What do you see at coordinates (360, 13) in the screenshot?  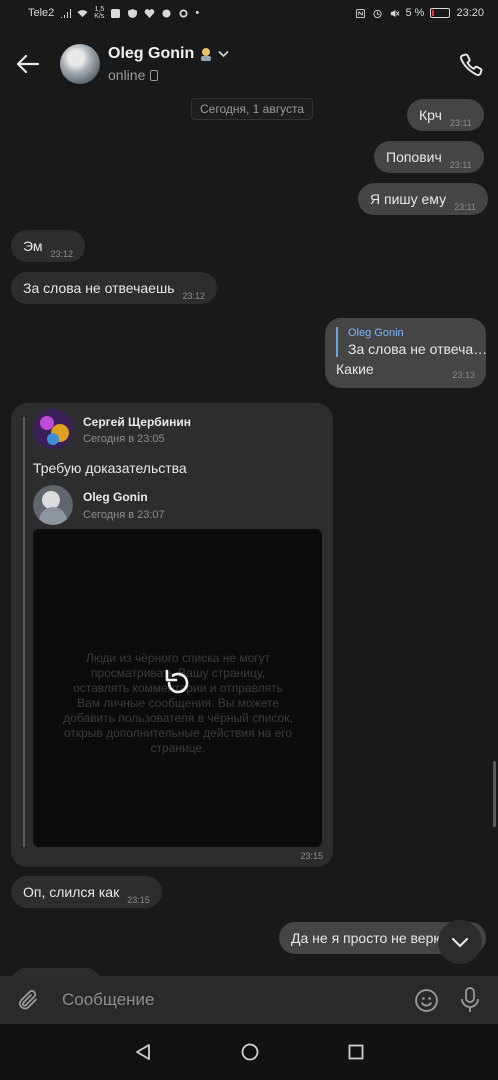 I see `nfc-icon` at bounding box center [360, 13].